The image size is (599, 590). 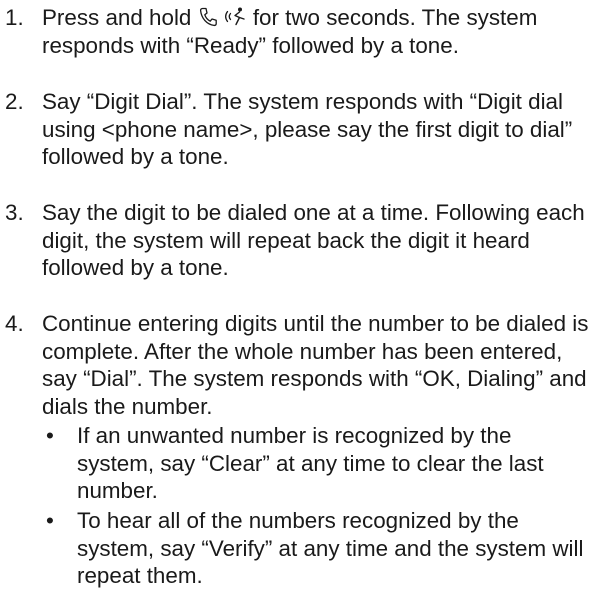 I want to click on step-text-start: Press and hold, so click(x=120, y=17).